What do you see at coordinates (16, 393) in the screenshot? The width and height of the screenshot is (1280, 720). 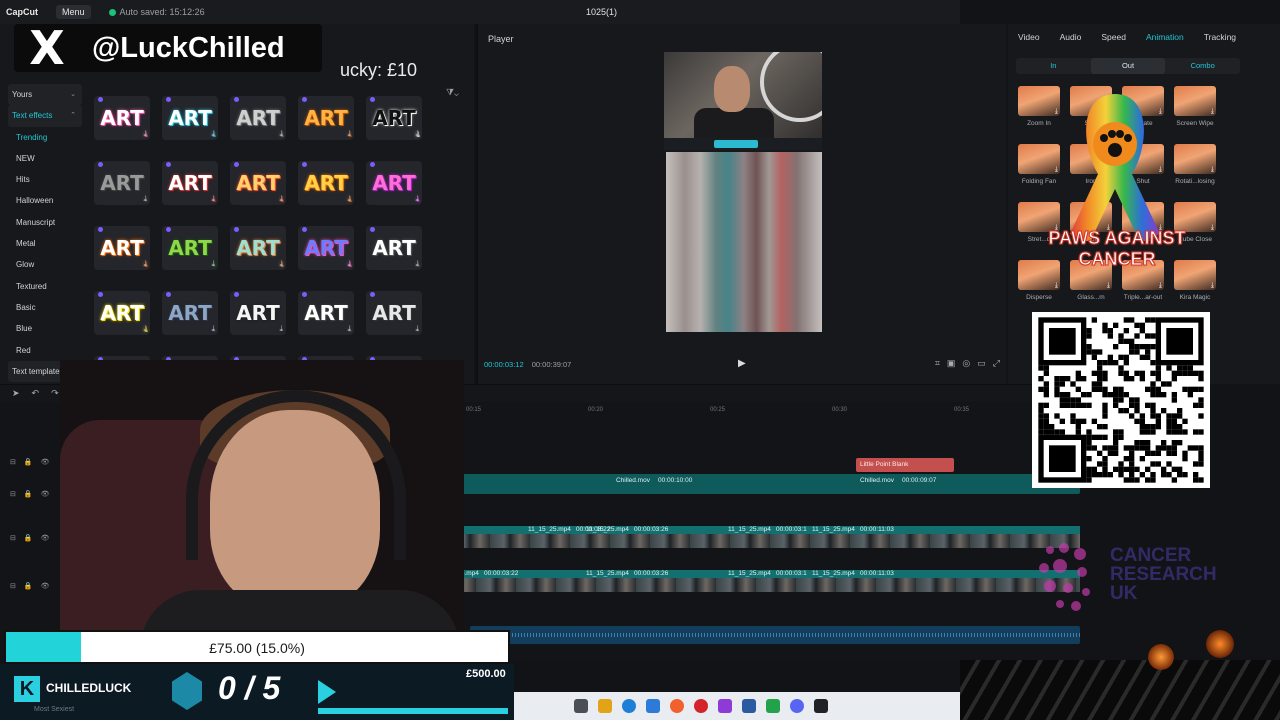 I see `select-icon: ➤` at bounding box center [16, 393].